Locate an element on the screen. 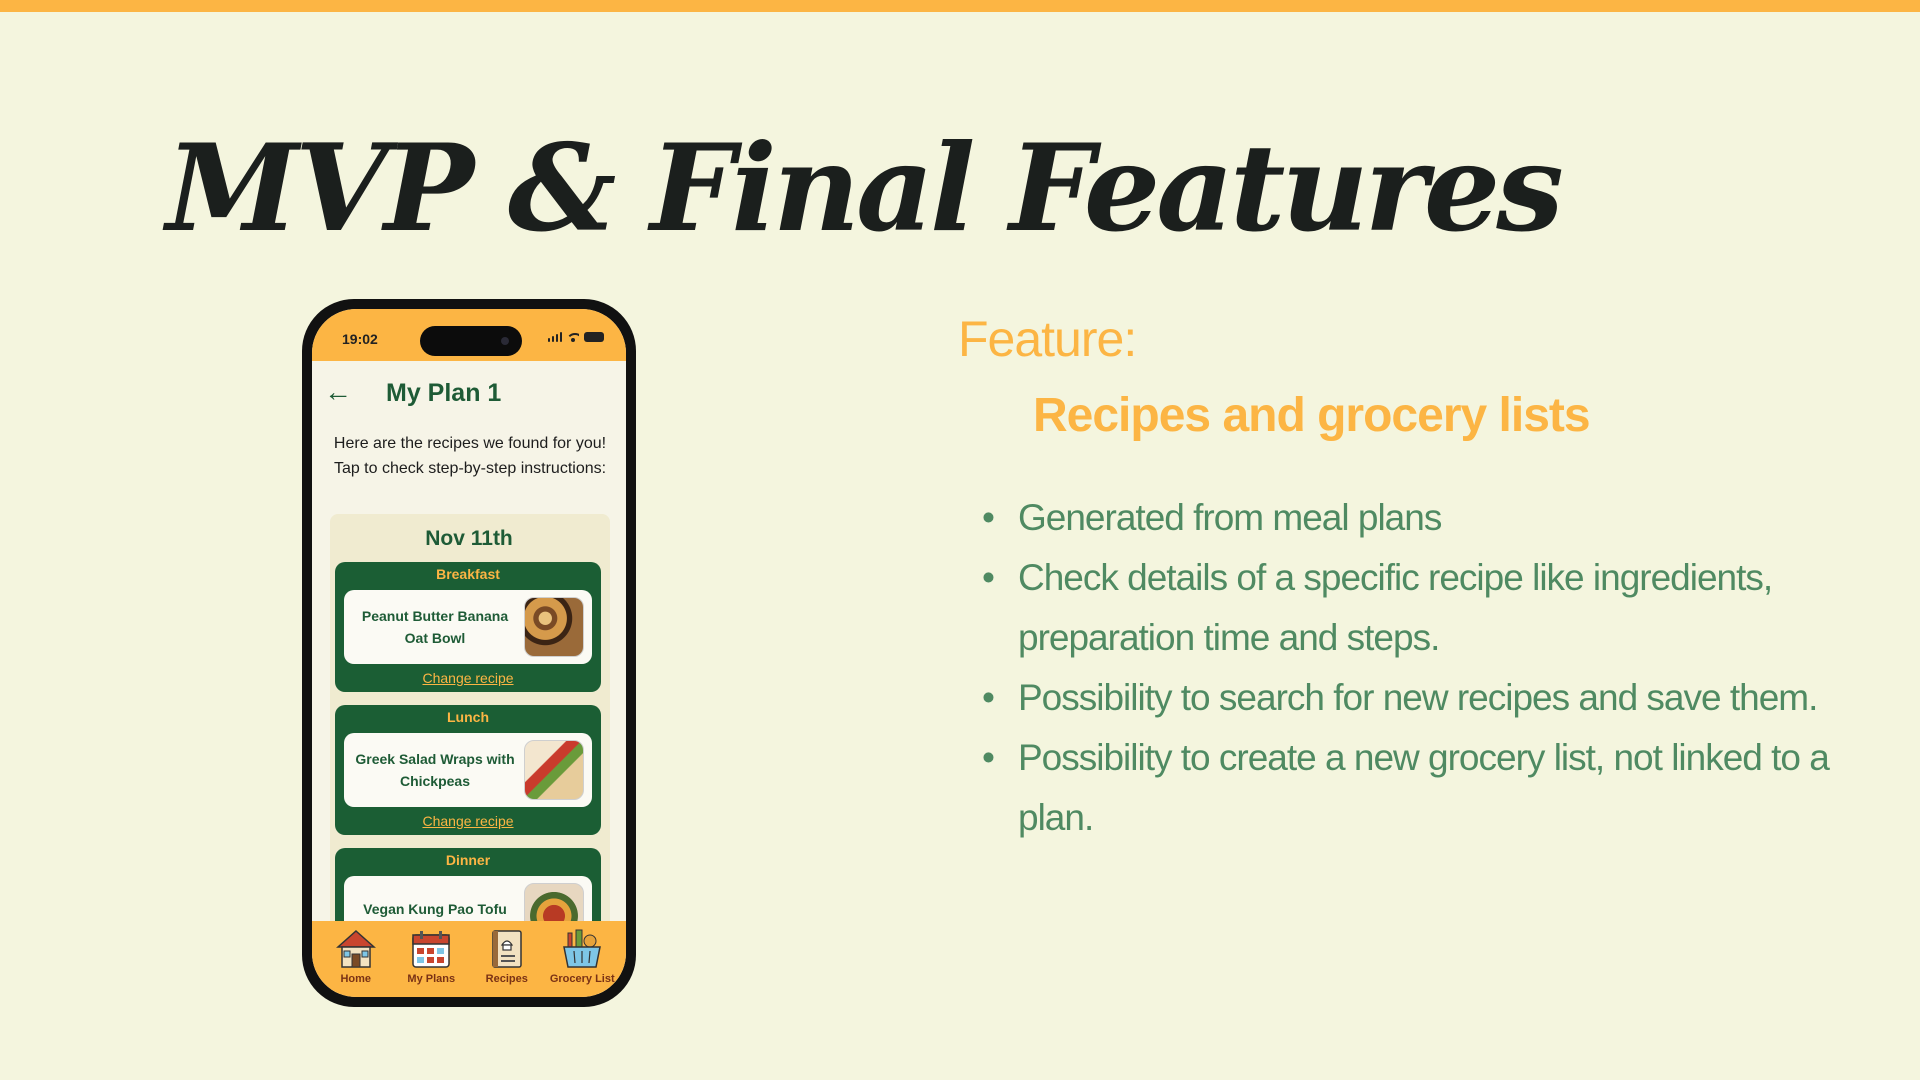 Image resolution: width=1920 pixels, height=1080 pixels. bullet-item: Generated from meal plans is located at coordinates (1422, 518).